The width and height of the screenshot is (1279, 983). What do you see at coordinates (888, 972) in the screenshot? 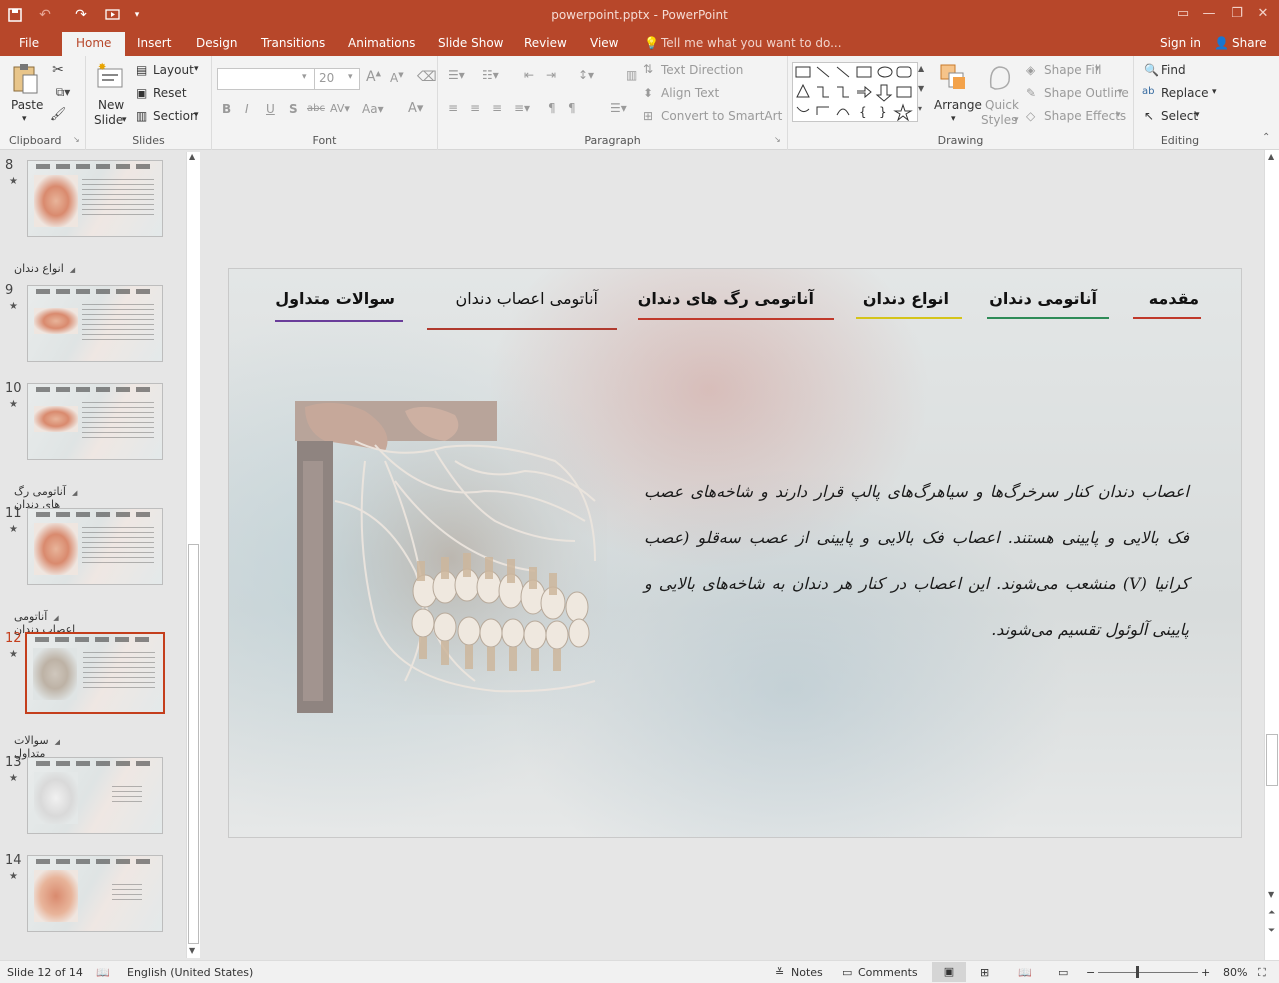
I see `comments-button: Comments` at bounding box center [888, 972].